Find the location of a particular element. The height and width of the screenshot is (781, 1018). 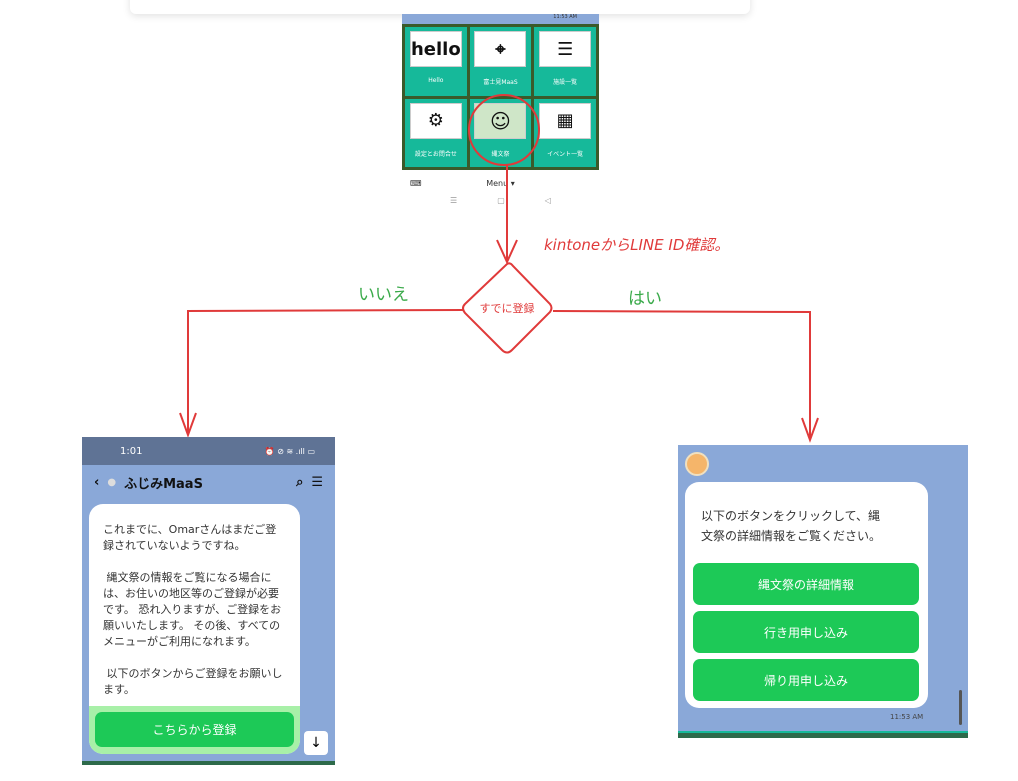

outbound-apply-button: 行き用申し込み is located at coordinates (806, 632).